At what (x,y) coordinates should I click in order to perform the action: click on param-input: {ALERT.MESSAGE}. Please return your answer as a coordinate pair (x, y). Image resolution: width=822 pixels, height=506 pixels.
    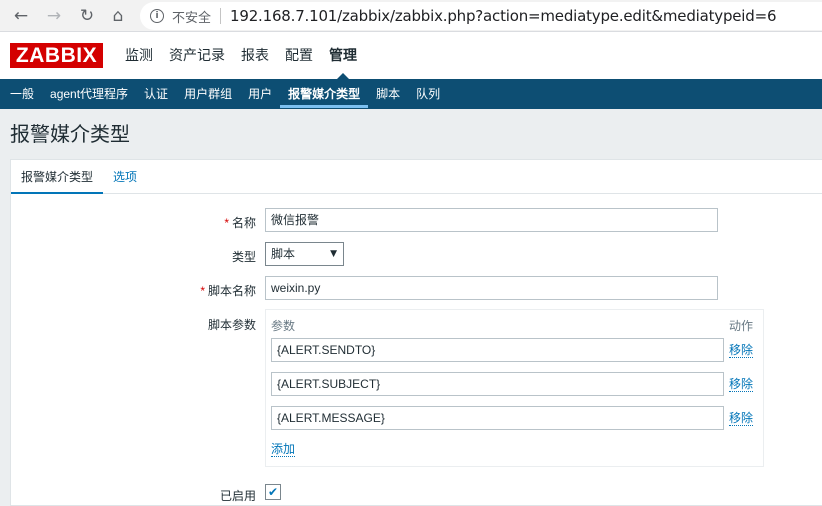
    Looking at the image, I should click on (497, 418).